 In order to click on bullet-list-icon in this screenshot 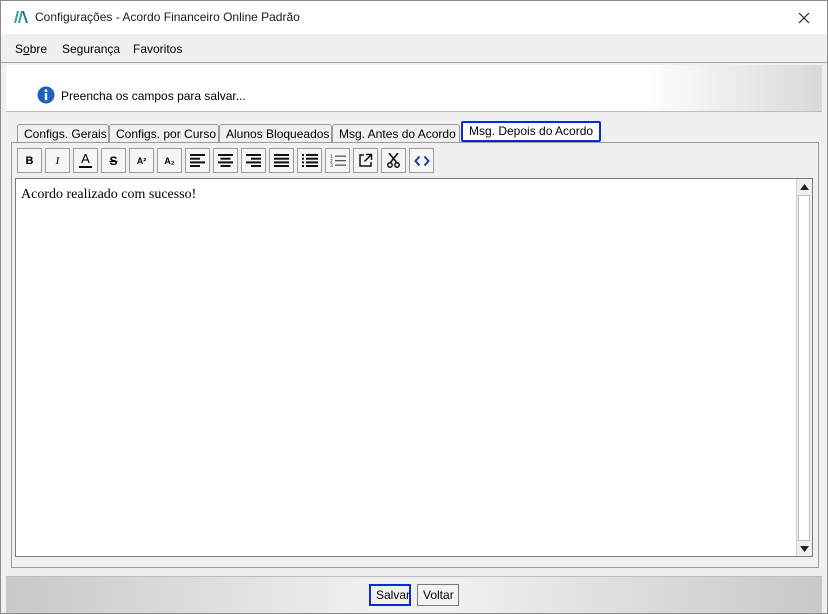, I will do `click(309, 160)`.